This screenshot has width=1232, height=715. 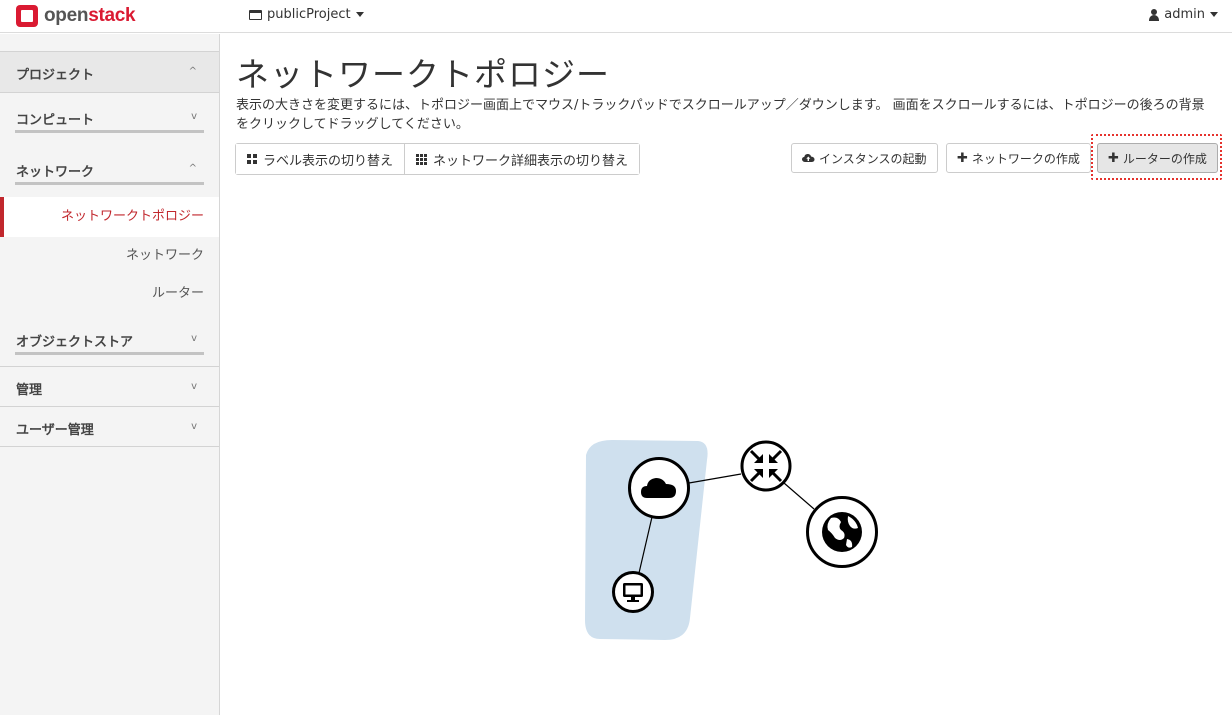 What do you see at coordinates (109, 217) in the screenshot?
I see `sidebar-item-network-topology: ネットワークトポロジー` at bounding box center [109, 217].